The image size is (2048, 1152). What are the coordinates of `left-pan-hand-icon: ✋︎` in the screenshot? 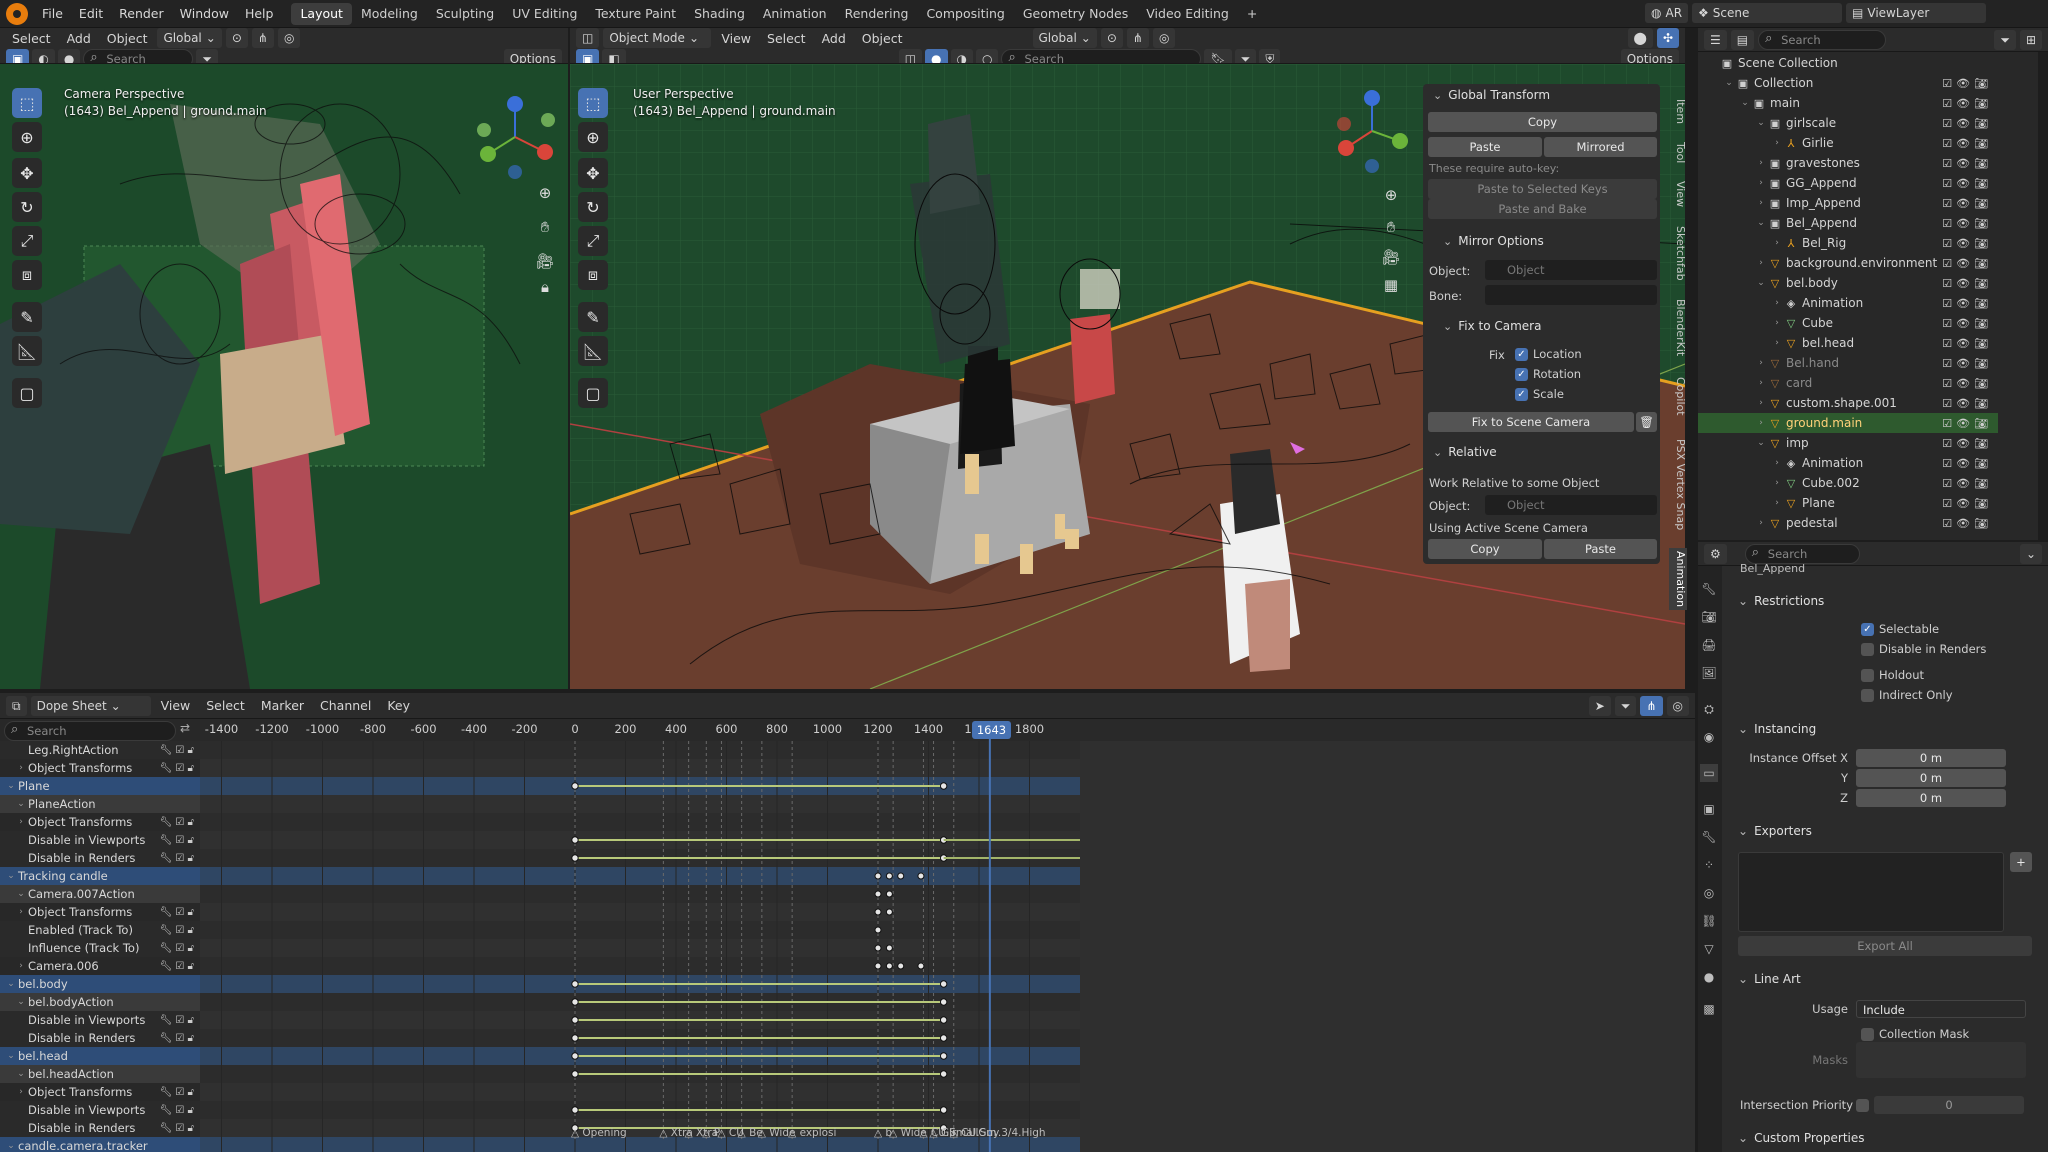 It's located at (545, 227).